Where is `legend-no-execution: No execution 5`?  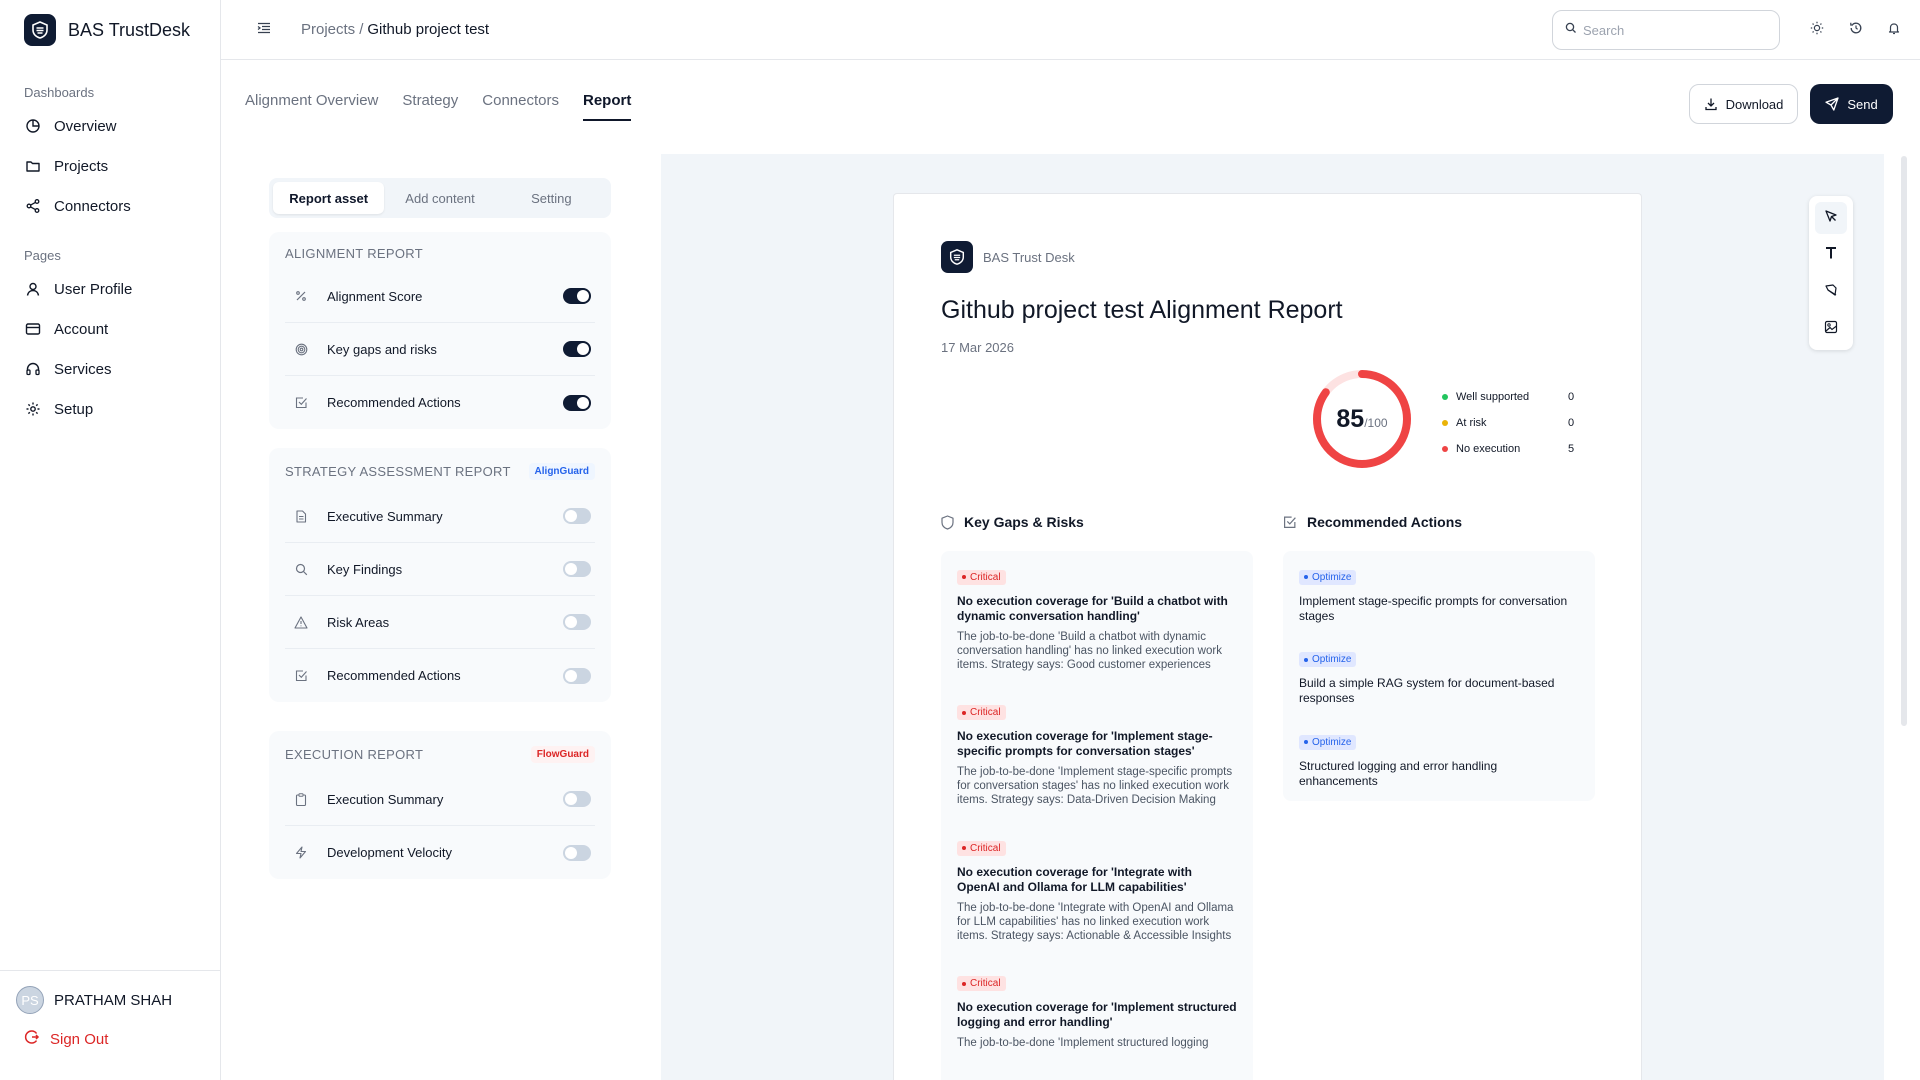 legend-no-execution: No execution 5 is located at coordinates (1508, 449).